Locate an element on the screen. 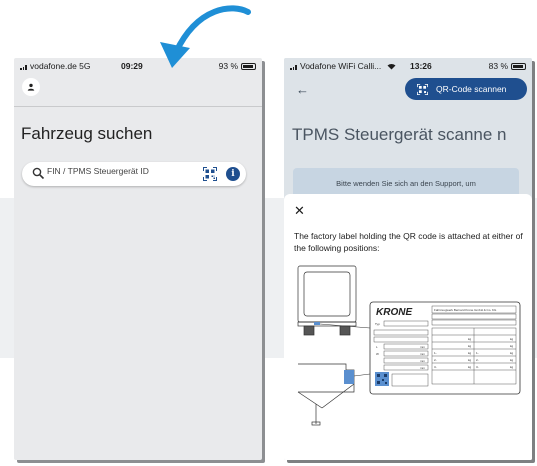  clock: 13:26 is located at coordinates (421, 66).